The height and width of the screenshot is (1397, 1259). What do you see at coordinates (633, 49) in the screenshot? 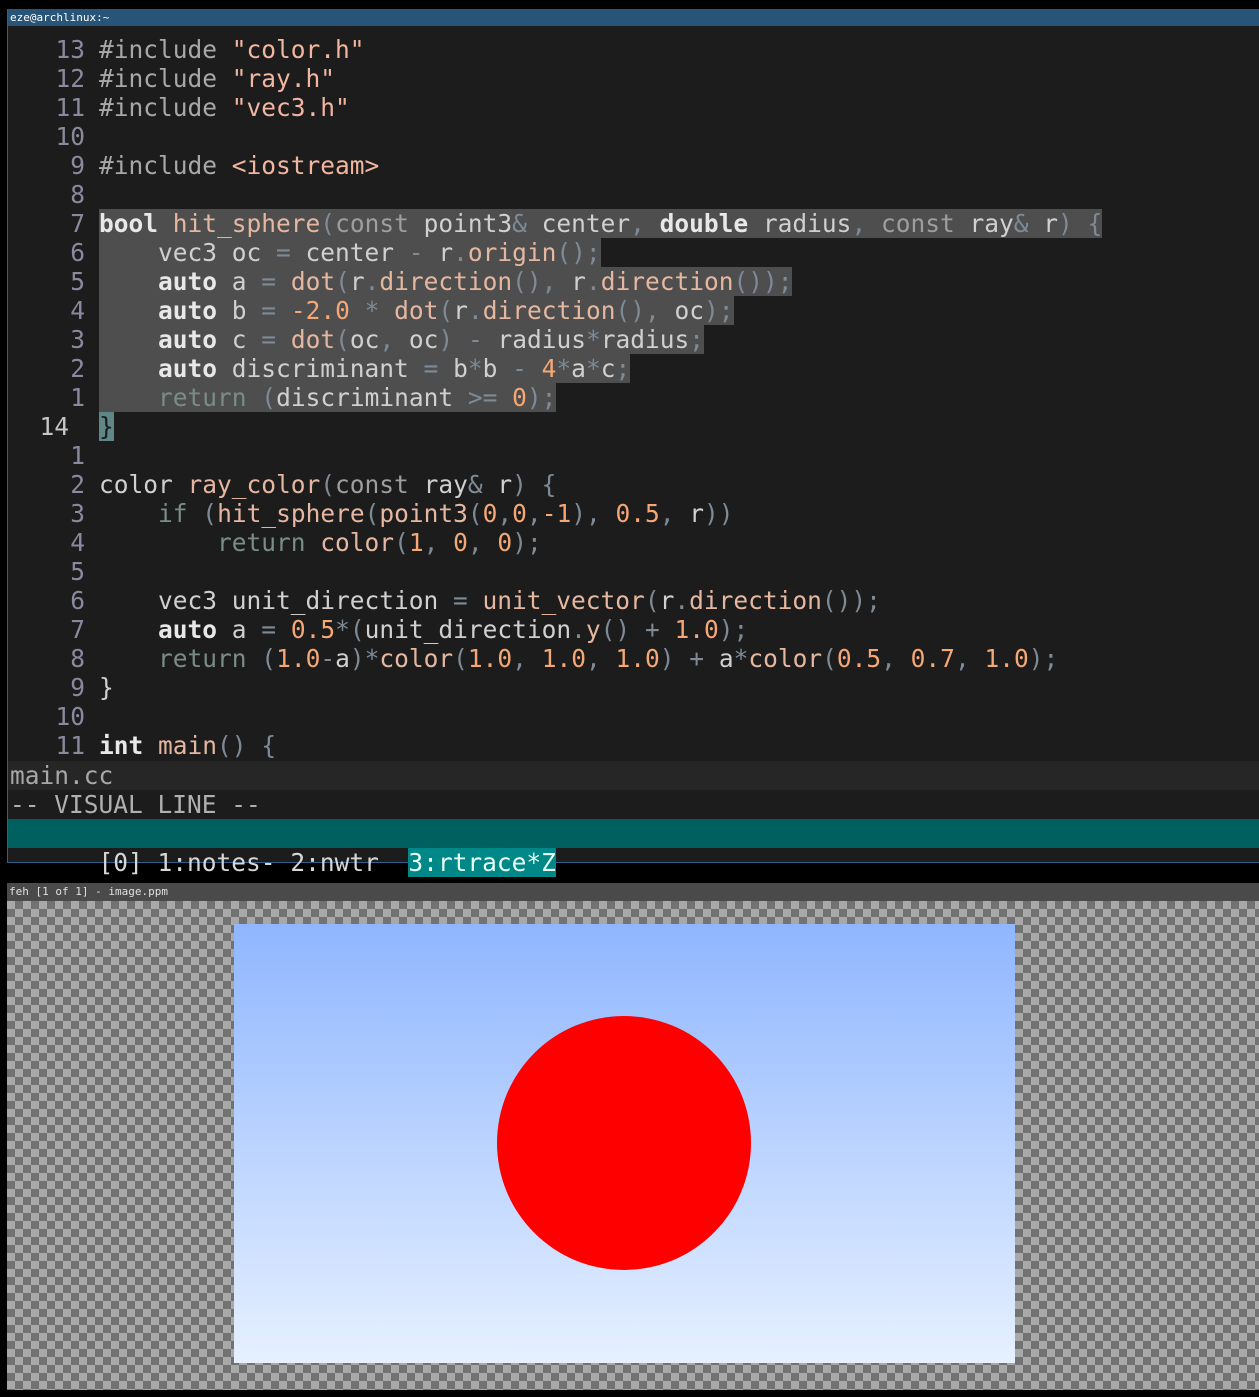
I see `code-line: 13 #include "color.h"` at bounding box center [633, 49].